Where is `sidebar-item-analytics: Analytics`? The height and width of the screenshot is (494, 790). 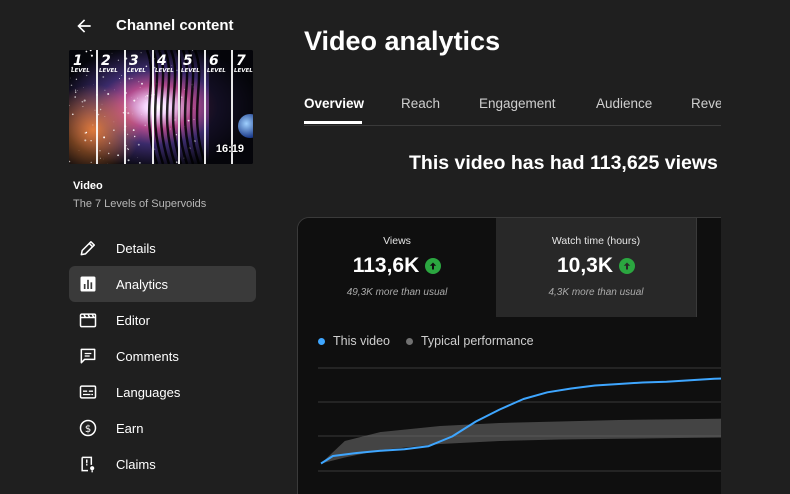 sidebar-item-analytics: Analytics is located at coordinates (162, 284).